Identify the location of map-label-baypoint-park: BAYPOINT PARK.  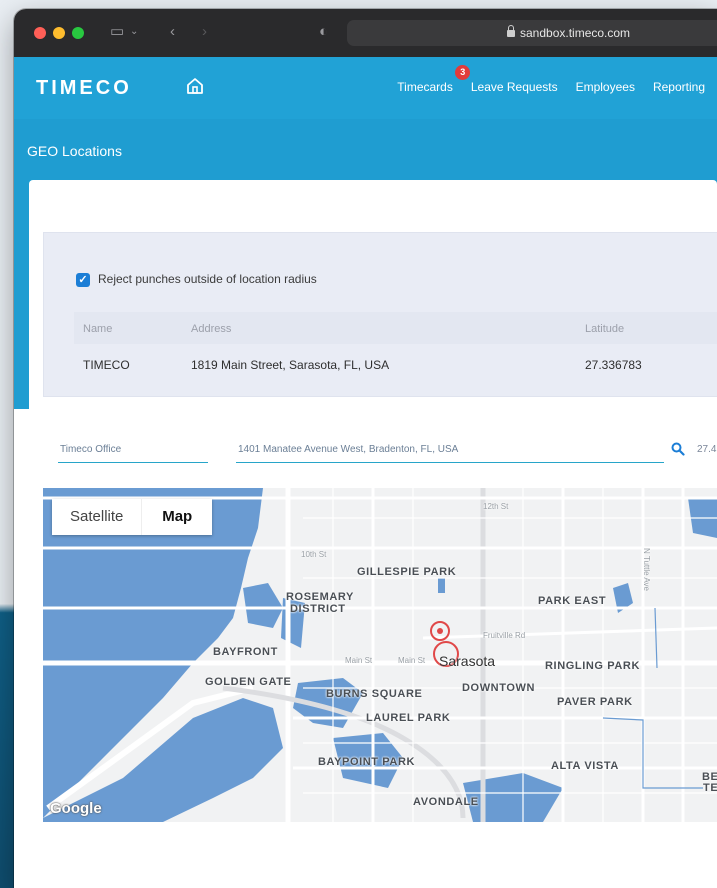
(367, 762).